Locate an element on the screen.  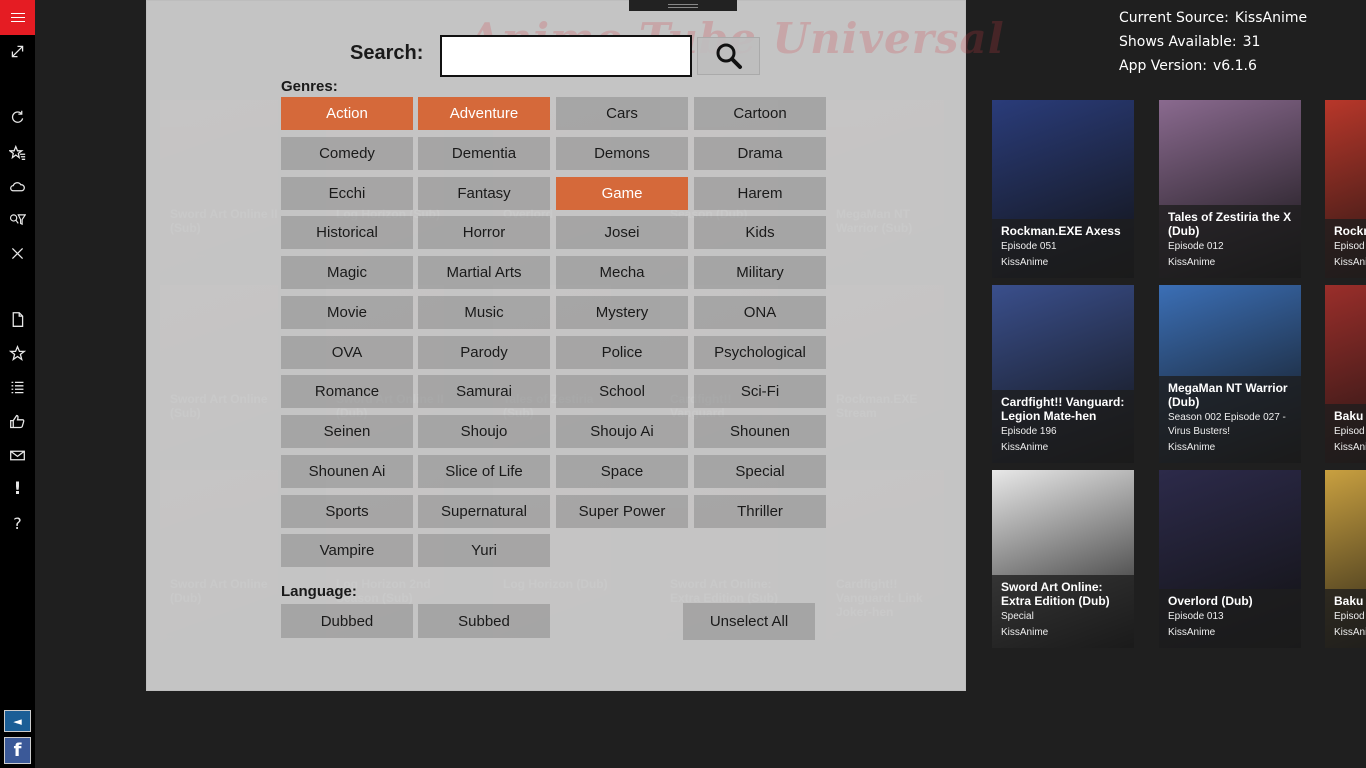
show-source: KissAni is located at coordinates (1350, 632).